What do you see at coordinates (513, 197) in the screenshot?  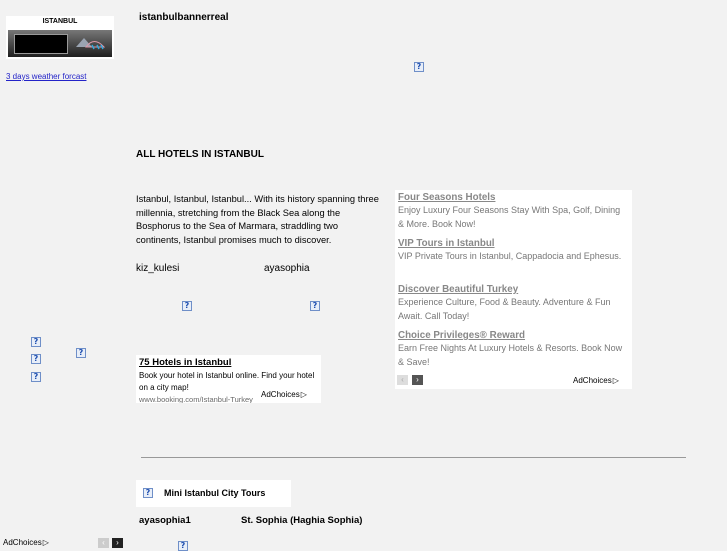 I see `ad-item-title-link: Four Seasons Hotels` at bounding box center [513, 197].